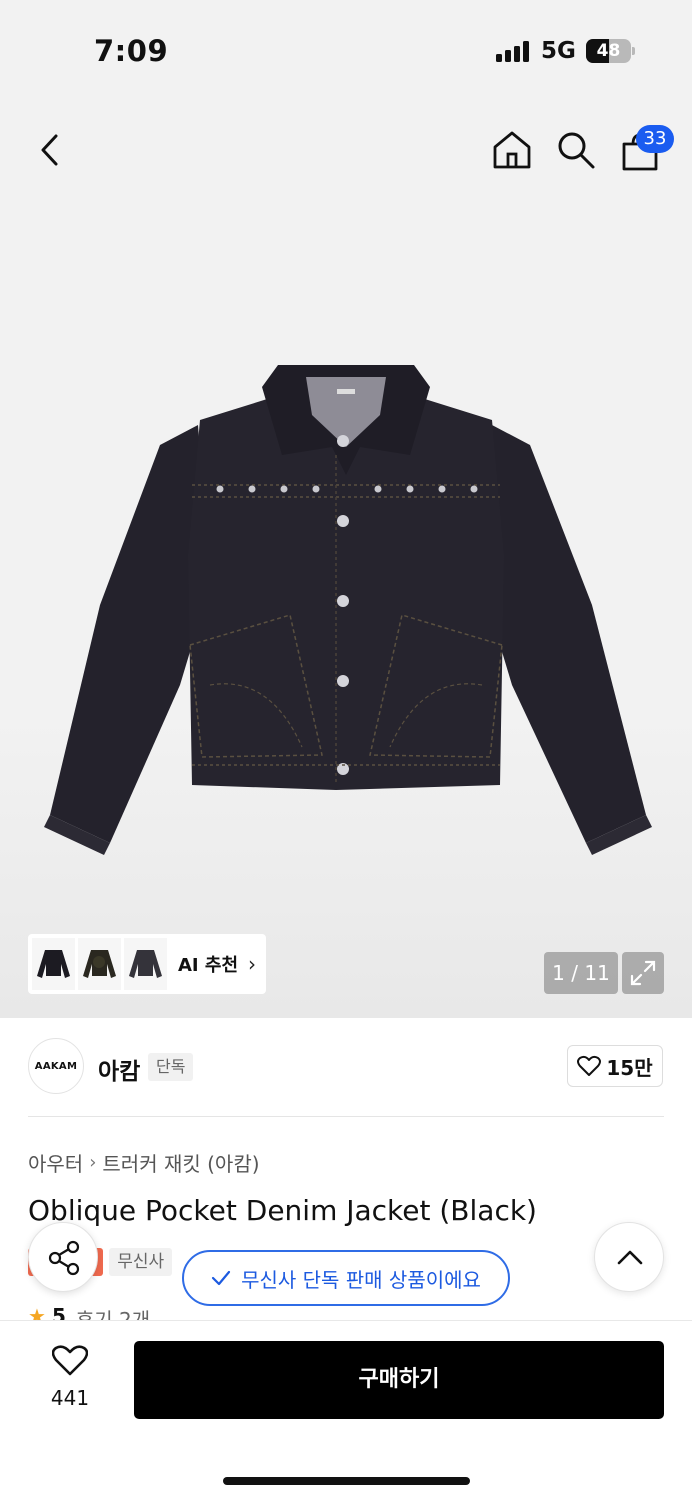  Describe the element at coordinates (346, 1116) in the screenshot. I see `divider` at that location.